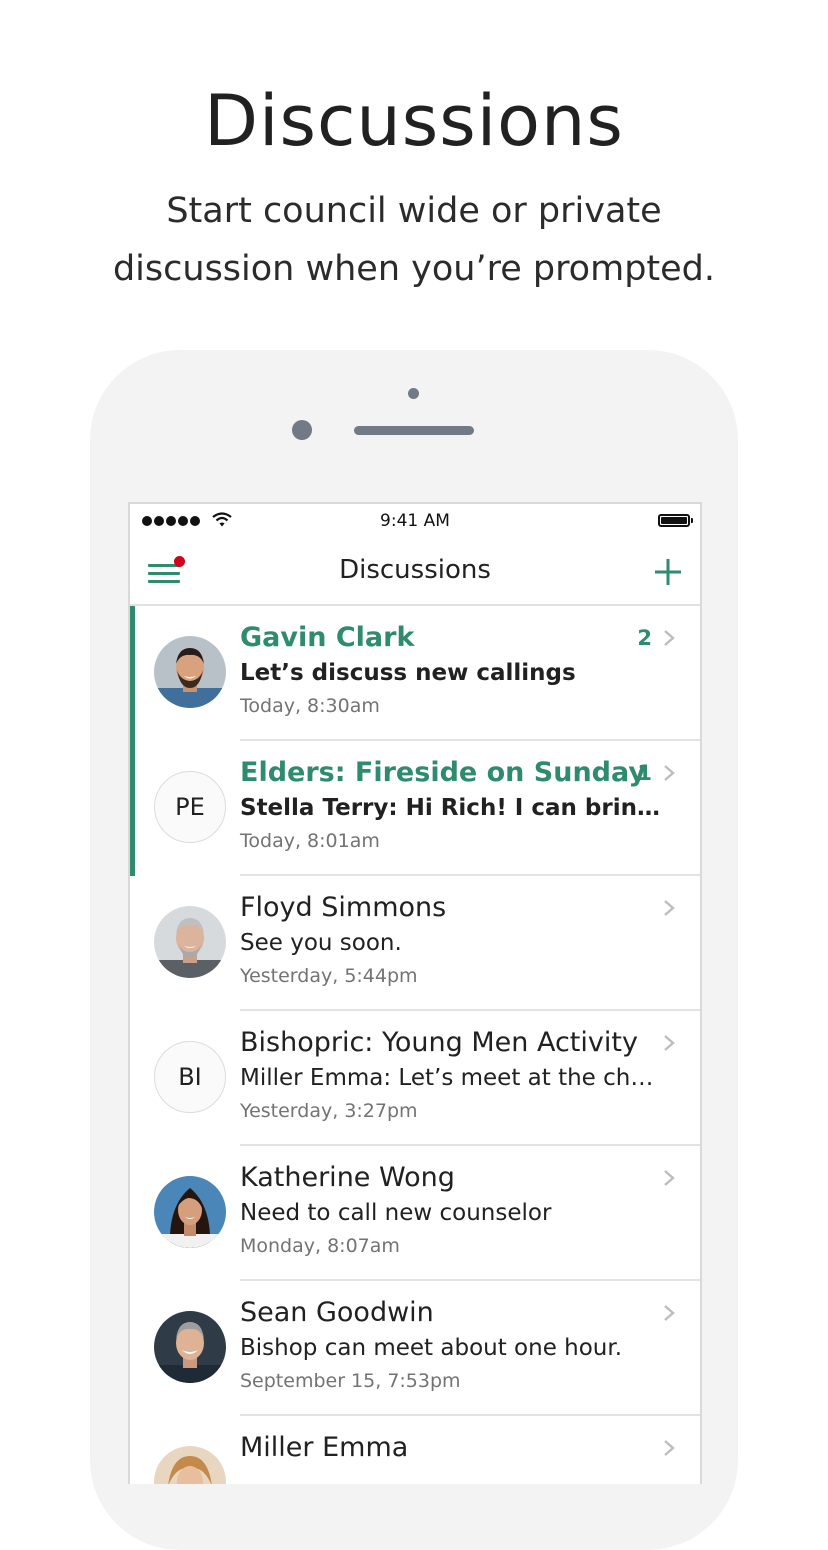  I want to click on avatar-katherine-wong, so click(190, 1212).